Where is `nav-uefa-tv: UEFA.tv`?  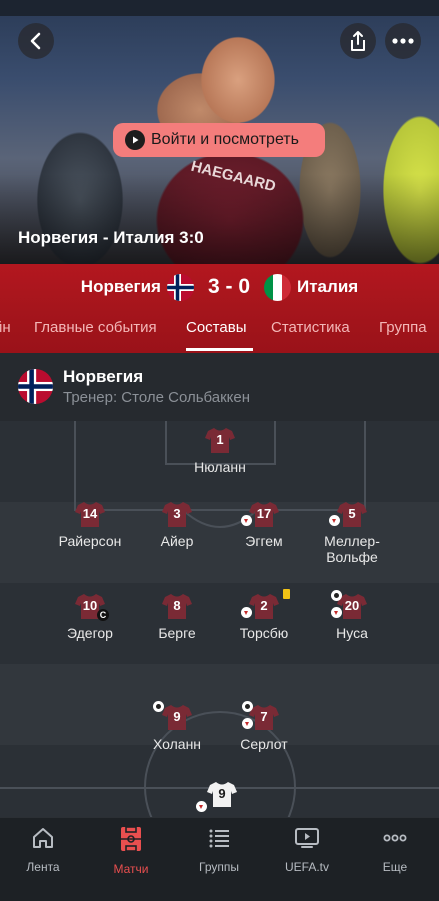 nav-uefa-tv: UEFA.tv is located at coordinates (307, 850).